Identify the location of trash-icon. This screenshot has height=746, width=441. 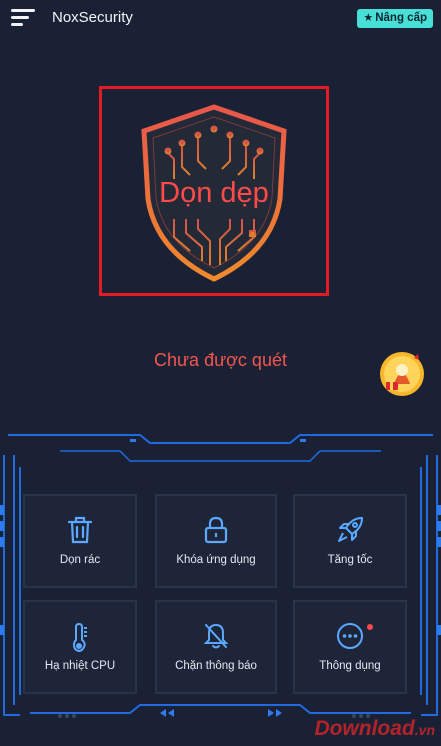
(80, 530).